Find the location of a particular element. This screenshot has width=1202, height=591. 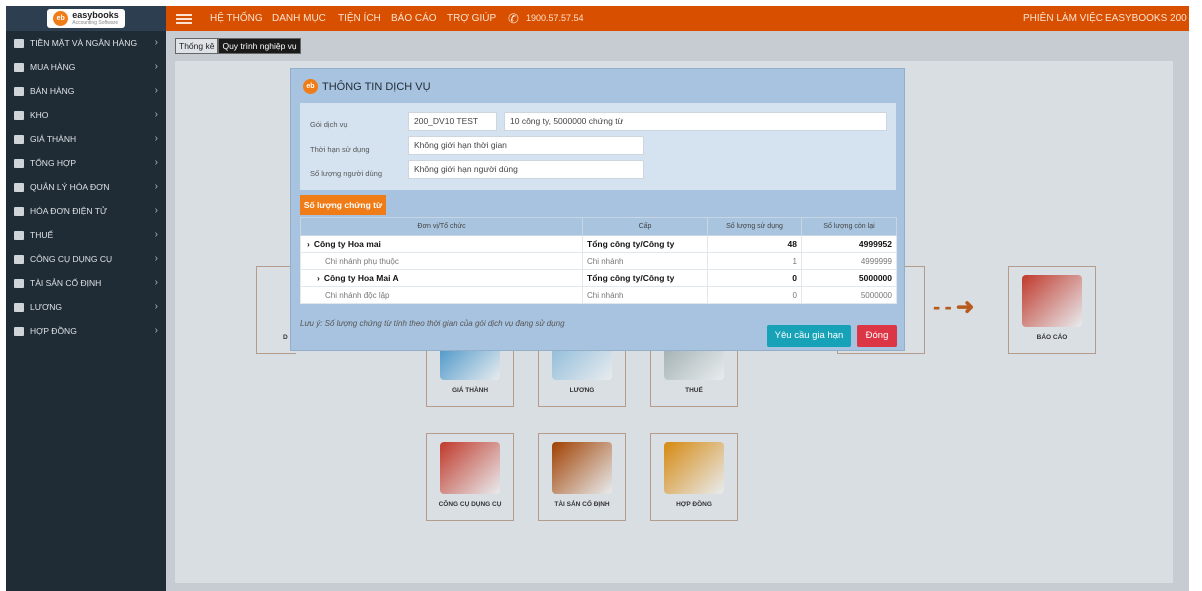

tile-label: CÔNG CỤ DỤNG CỤ is located at coordinates (470, 504).